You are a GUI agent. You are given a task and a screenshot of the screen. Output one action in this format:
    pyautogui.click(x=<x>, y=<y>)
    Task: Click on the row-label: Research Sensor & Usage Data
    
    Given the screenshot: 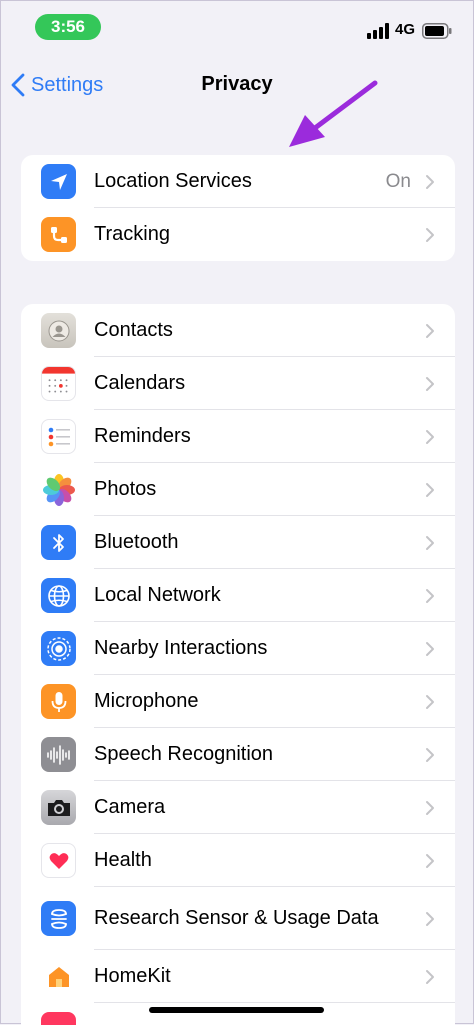 What is the action you would take?
    pyautogui.click(x=236, y=918)
    